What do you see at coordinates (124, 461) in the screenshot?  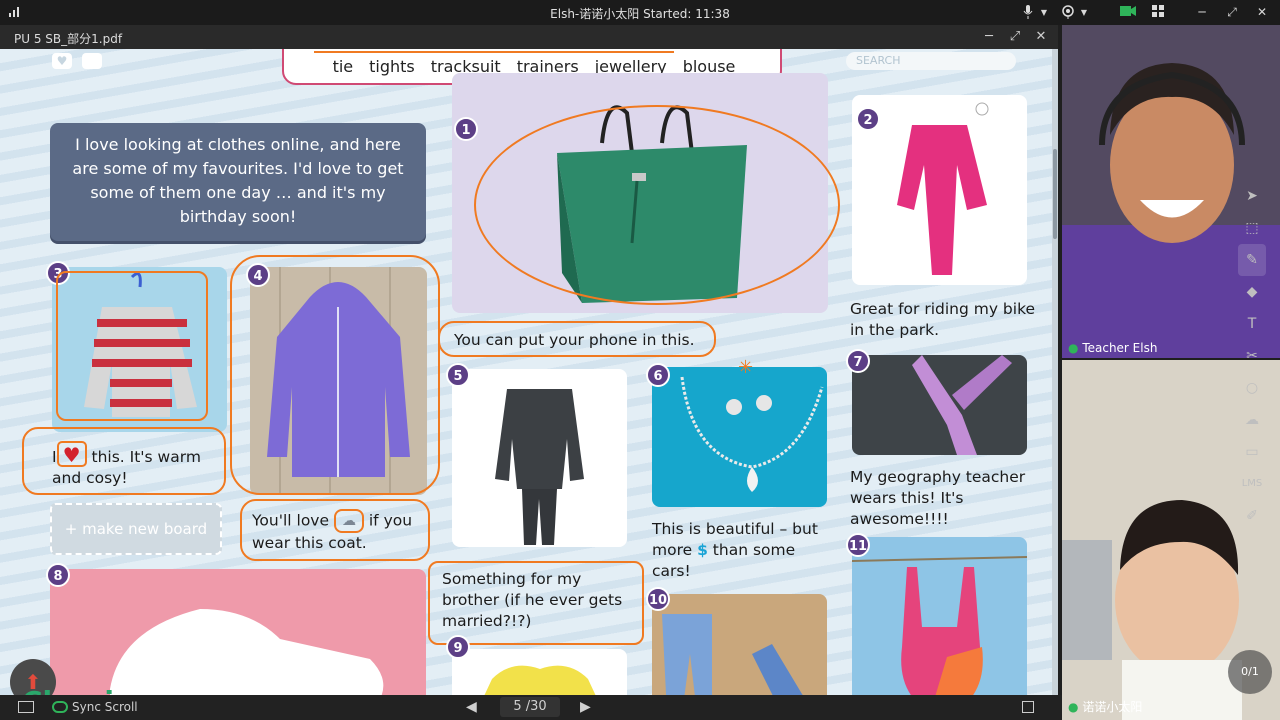 I see `caption-3: I ♥ this. It's warm and cosy!` at bounding box center [124, 461].